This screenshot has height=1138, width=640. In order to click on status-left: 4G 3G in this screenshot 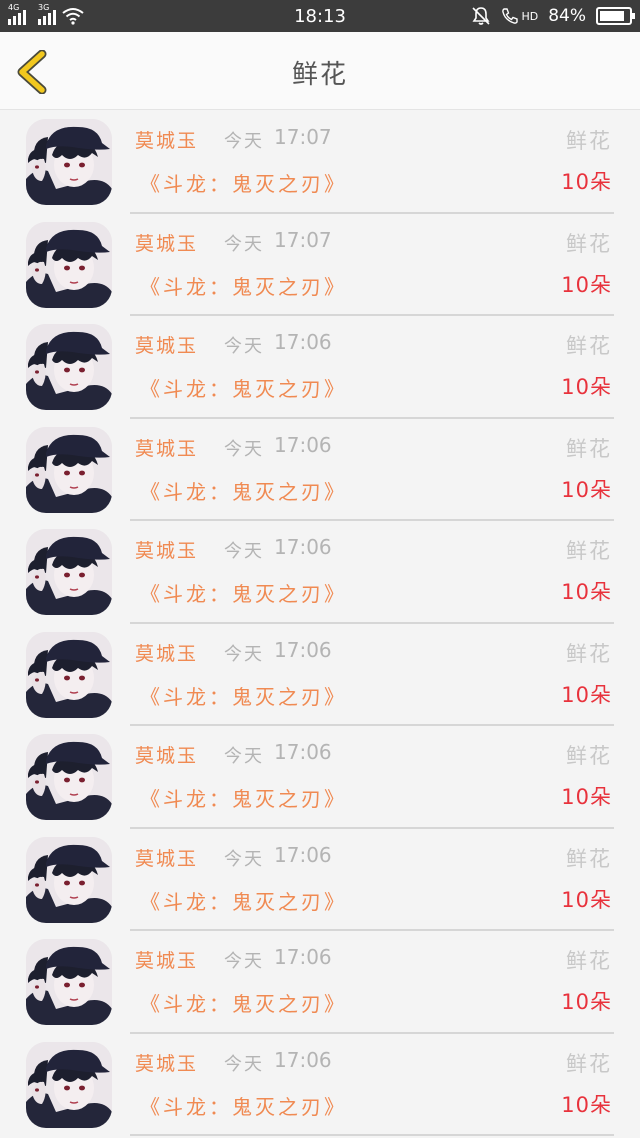, I will do `click(46, 14)`.